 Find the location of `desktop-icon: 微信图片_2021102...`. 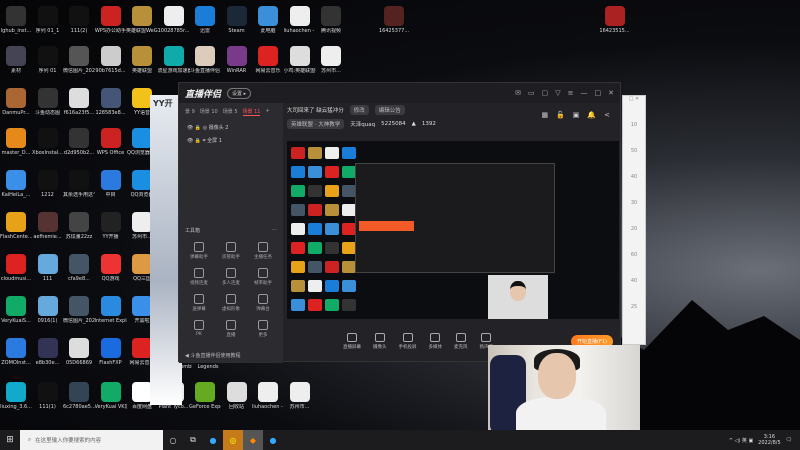

desktop-icon: 微信图片_2021102... is located at coordinates (79, 60).